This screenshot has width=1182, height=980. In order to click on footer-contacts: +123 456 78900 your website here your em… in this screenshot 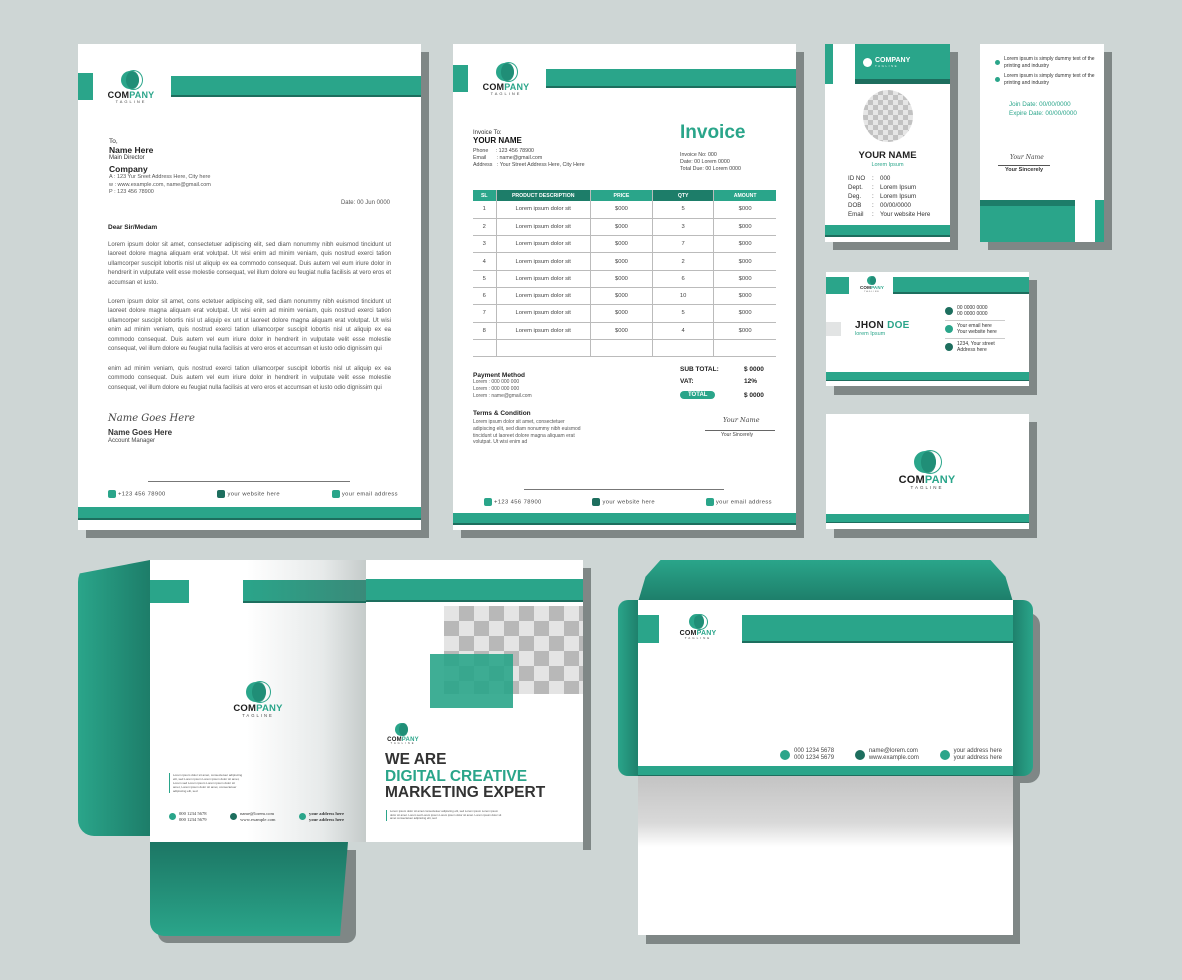, I will do `click(628, 502)`.